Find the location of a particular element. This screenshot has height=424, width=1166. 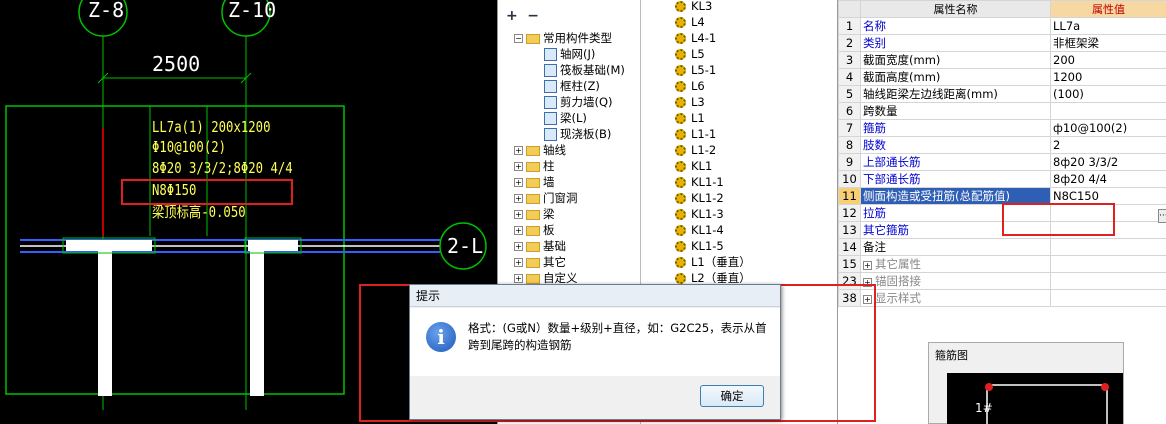

tree-item-grid: 轴网(J) is located at coordinates (569, 54).